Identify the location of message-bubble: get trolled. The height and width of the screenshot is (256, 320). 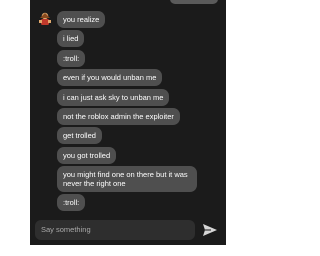
(79, 135).